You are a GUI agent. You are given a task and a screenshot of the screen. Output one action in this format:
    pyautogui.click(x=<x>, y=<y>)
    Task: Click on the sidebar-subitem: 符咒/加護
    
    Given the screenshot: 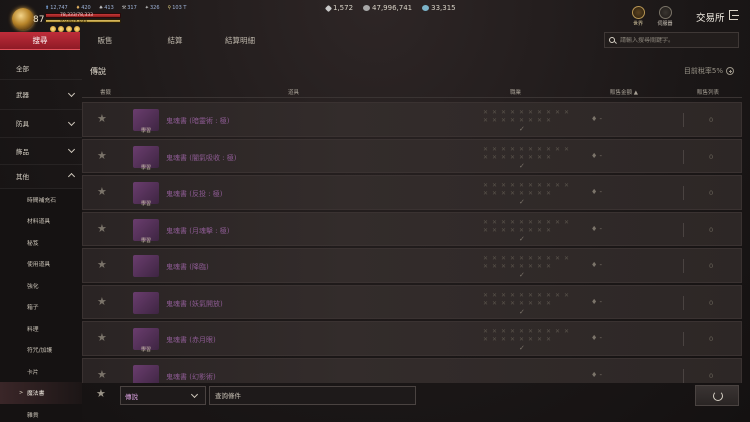 What is the action you would take?
    pyautogui.click(x=41, y=350)
    